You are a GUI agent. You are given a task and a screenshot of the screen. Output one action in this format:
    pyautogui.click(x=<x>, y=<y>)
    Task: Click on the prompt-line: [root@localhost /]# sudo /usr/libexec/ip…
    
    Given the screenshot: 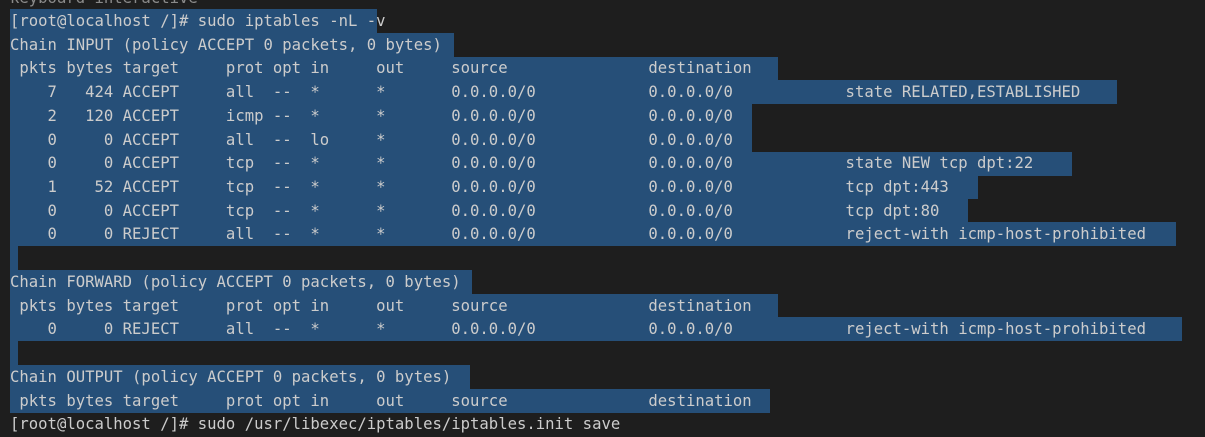 What is the action you would take?
    pyautogui.click(x=315, y=424)
    